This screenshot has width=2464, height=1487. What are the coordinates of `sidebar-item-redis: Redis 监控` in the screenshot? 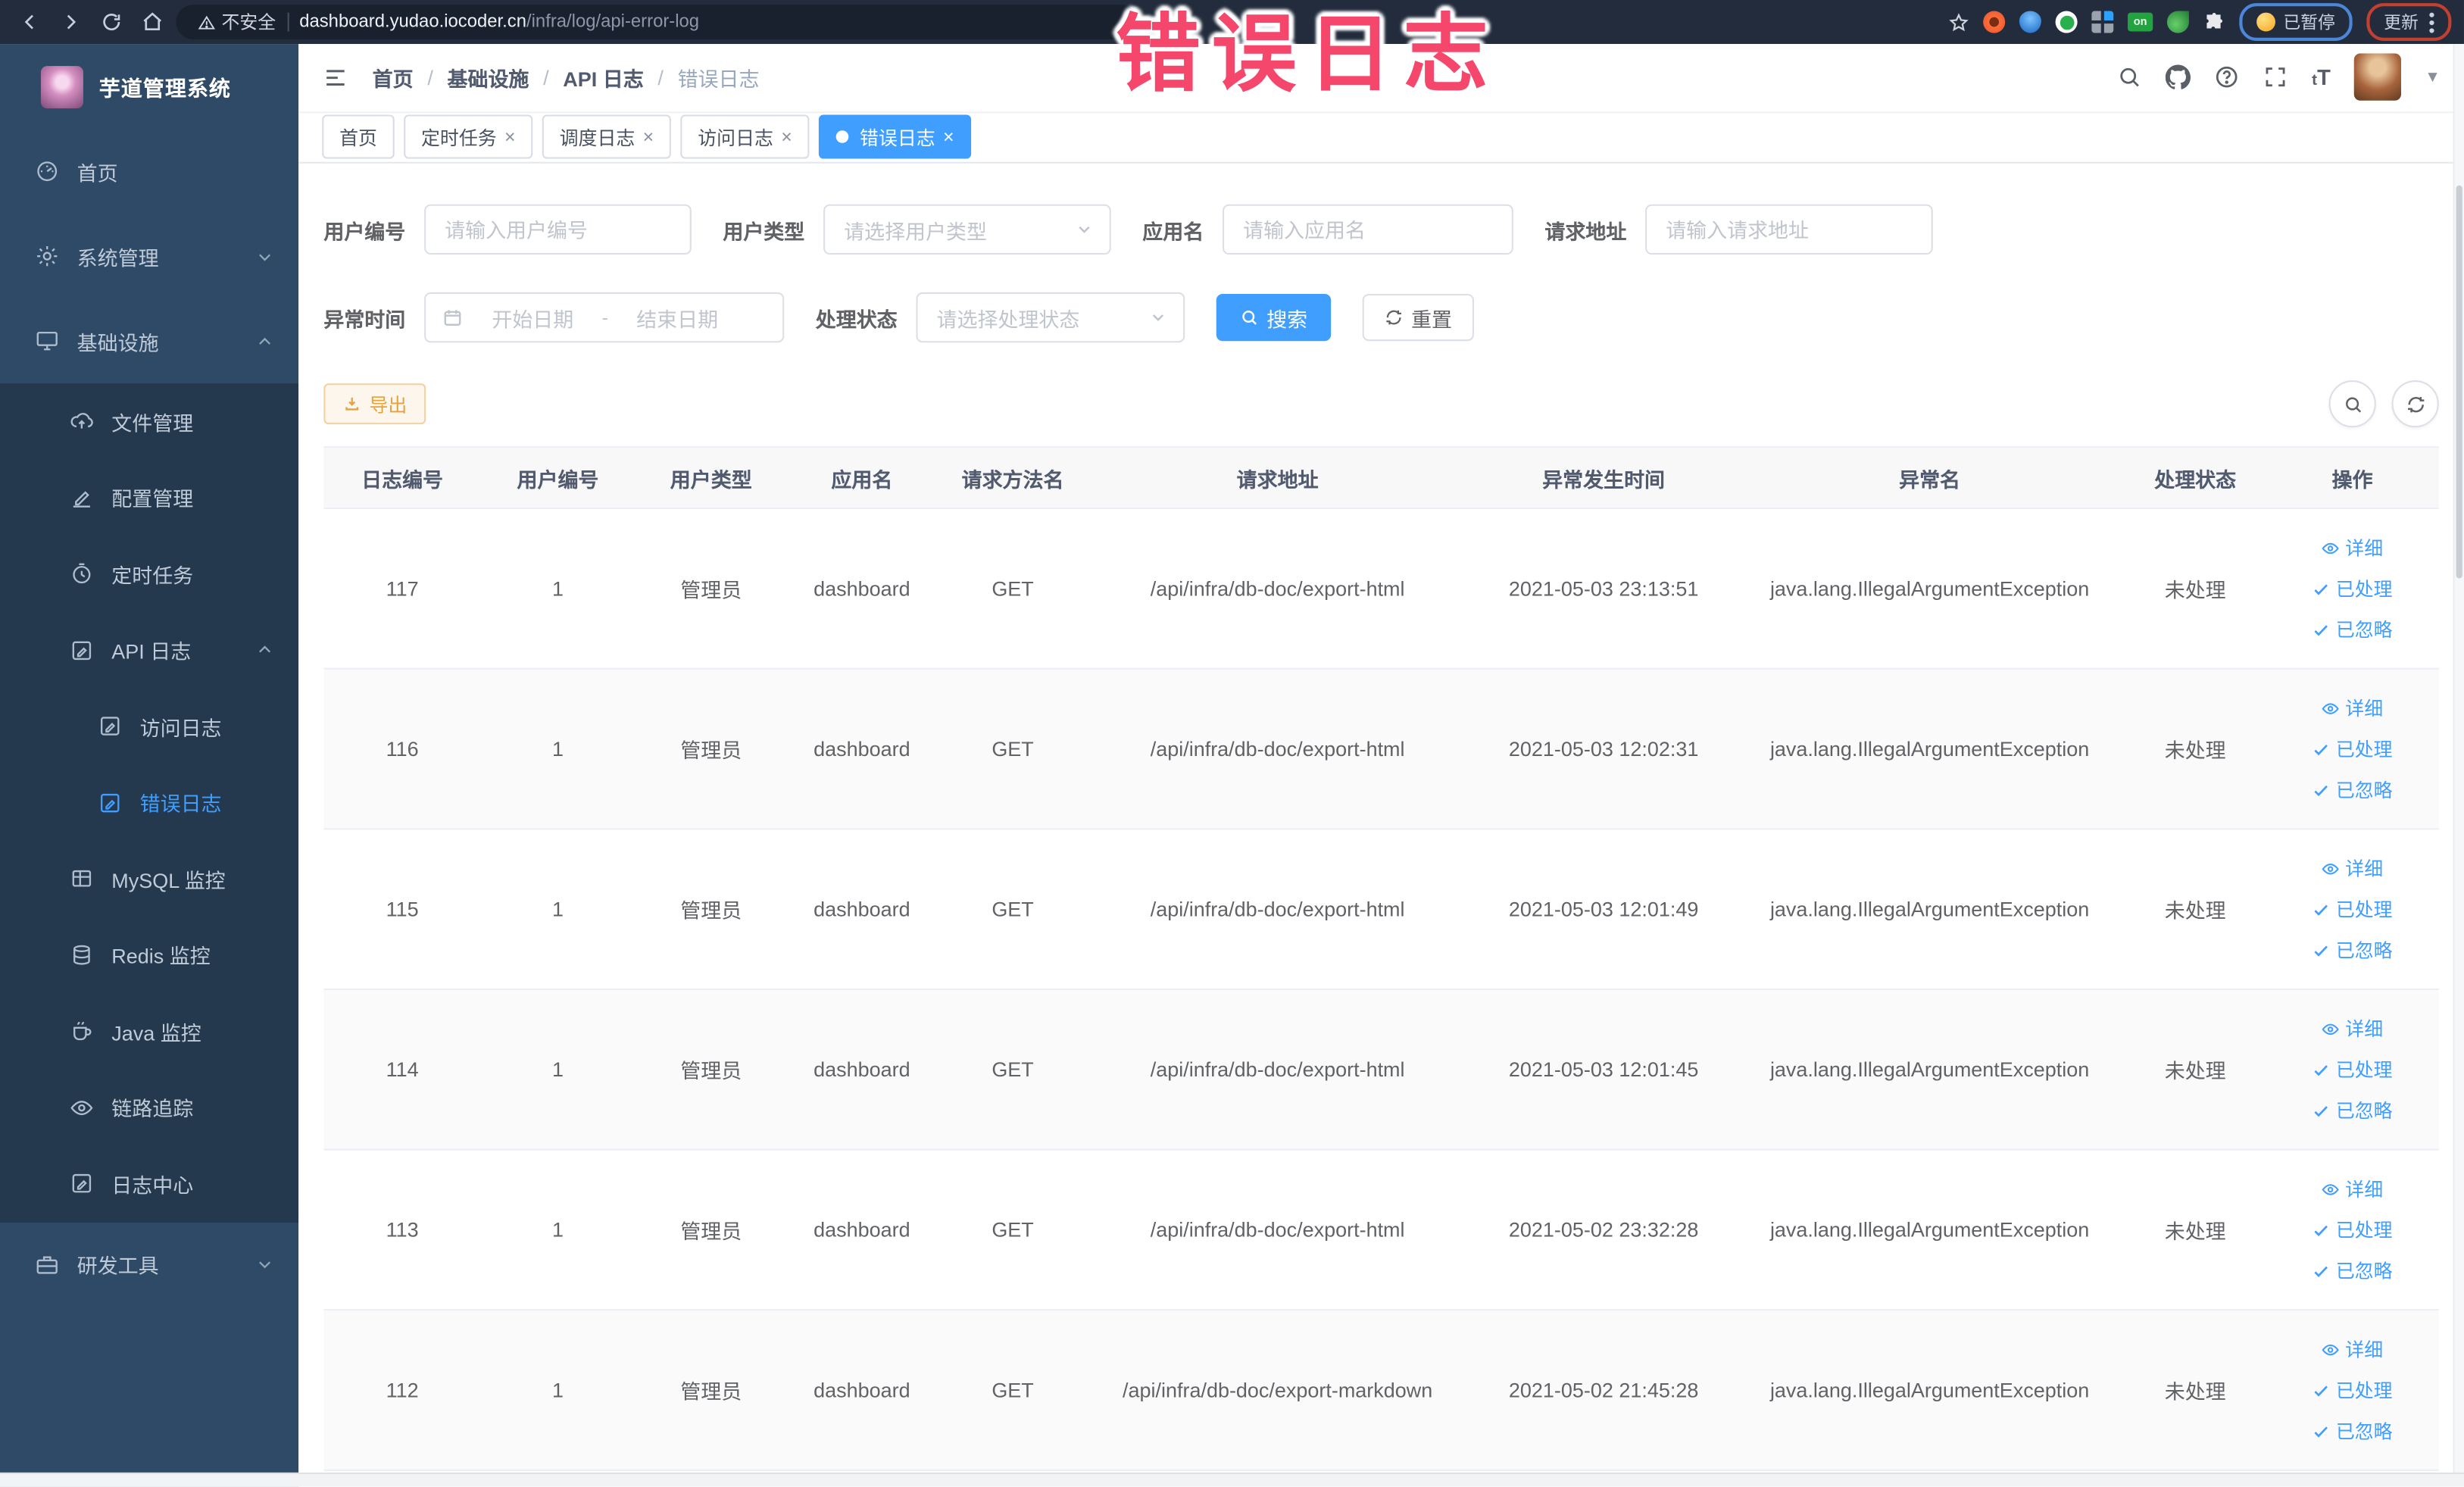 It's located at (149, 955).